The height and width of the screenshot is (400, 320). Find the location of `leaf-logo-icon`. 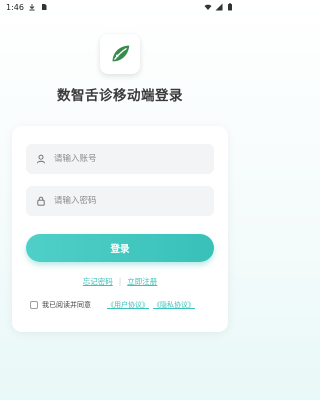

leaf-logo-icon is located at coordinates (121, 53).